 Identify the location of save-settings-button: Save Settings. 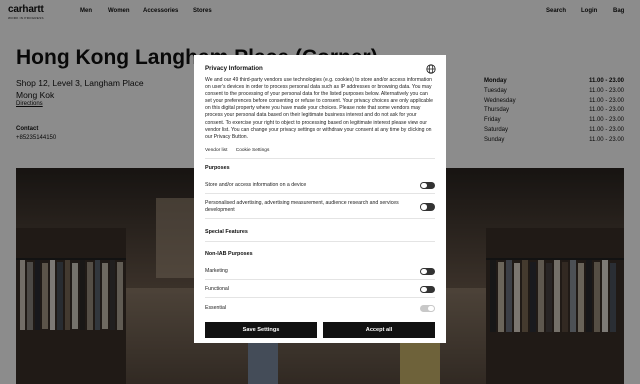
(261, 330).